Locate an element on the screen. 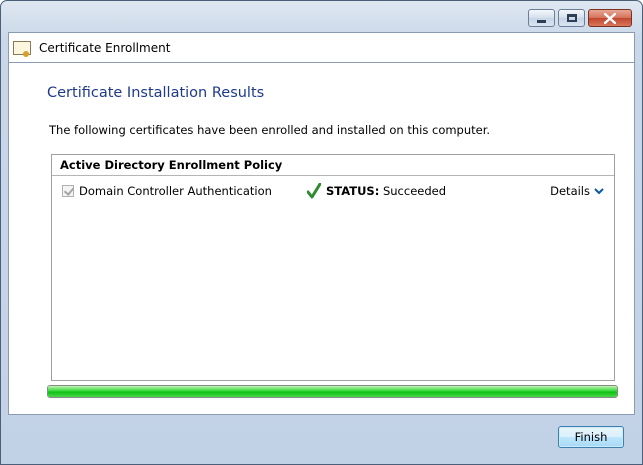 Image resolution: width=643 pixels, height=465 pixels. certificate-name: Domain Controller Authentication is located at coordinates (175, 191).